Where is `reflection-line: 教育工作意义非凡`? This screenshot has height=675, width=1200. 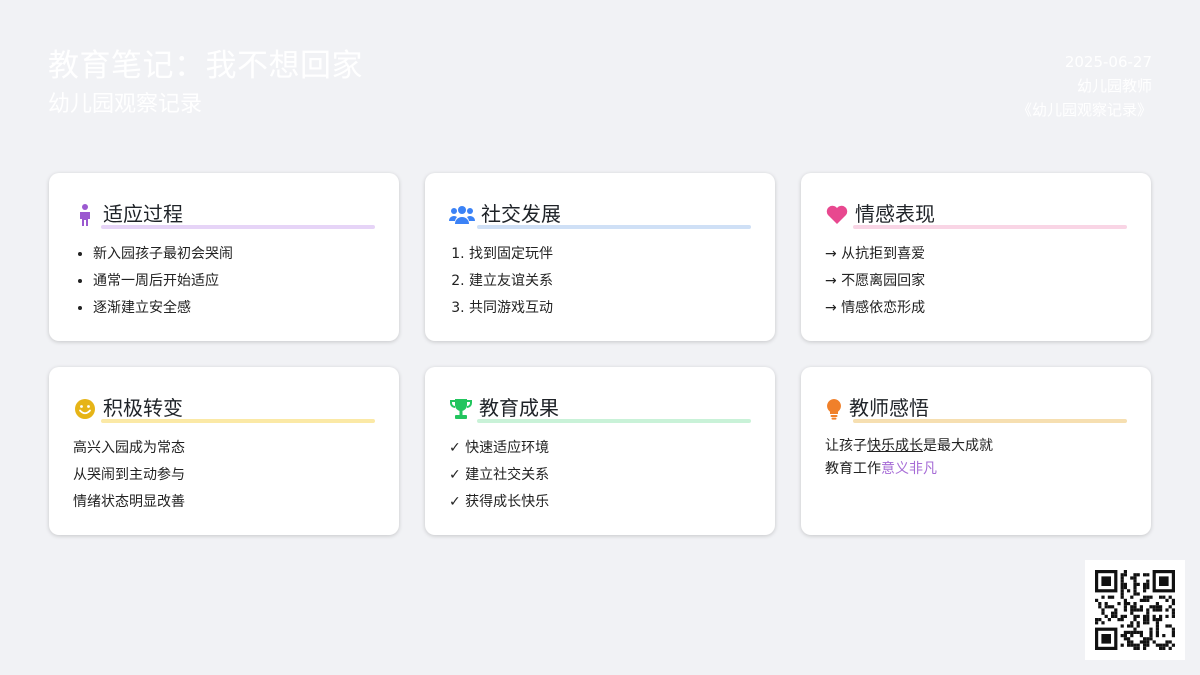 reflection-line: 教育工作意义非凡 is located at coordinates (976, 469).